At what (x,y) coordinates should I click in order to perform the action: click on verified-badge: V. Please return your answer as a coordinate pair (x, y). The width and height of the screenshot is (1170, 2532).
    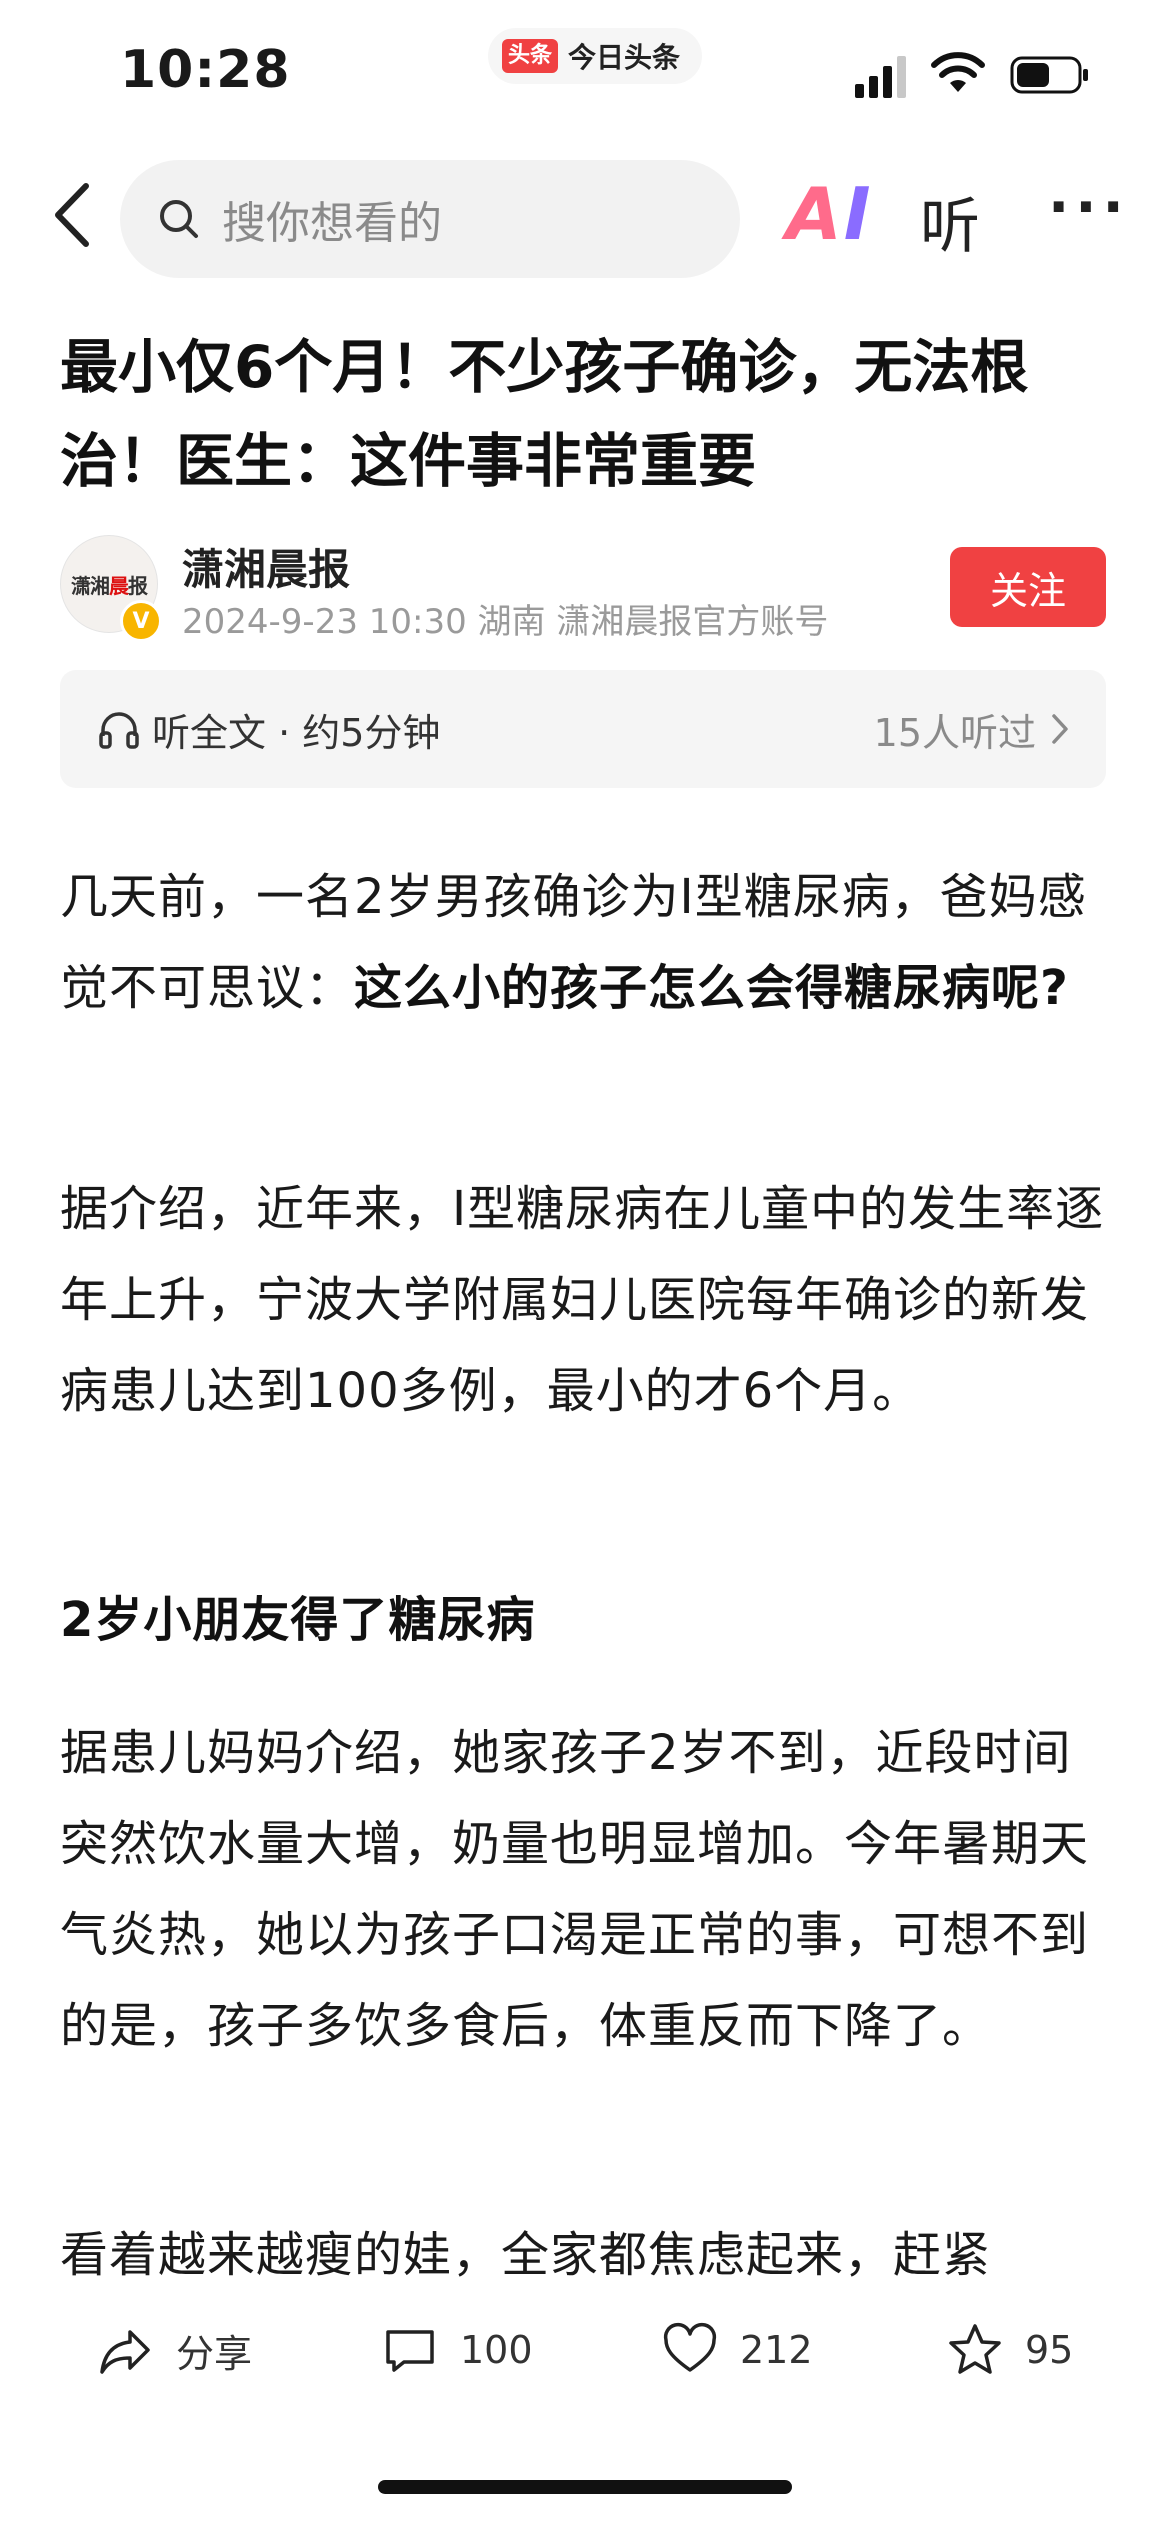
    Looking at the image, I should click on (141, 621).